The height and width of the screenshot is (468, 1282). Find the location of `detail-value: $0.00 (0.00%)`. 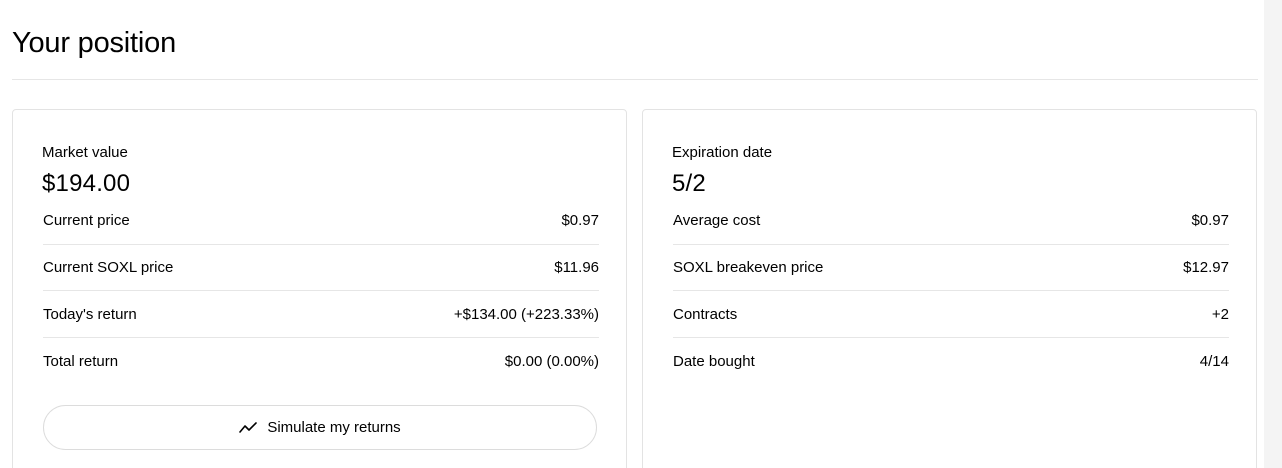

detail-value: $0.00 (0.00%) is located at coordinates (551, 361).